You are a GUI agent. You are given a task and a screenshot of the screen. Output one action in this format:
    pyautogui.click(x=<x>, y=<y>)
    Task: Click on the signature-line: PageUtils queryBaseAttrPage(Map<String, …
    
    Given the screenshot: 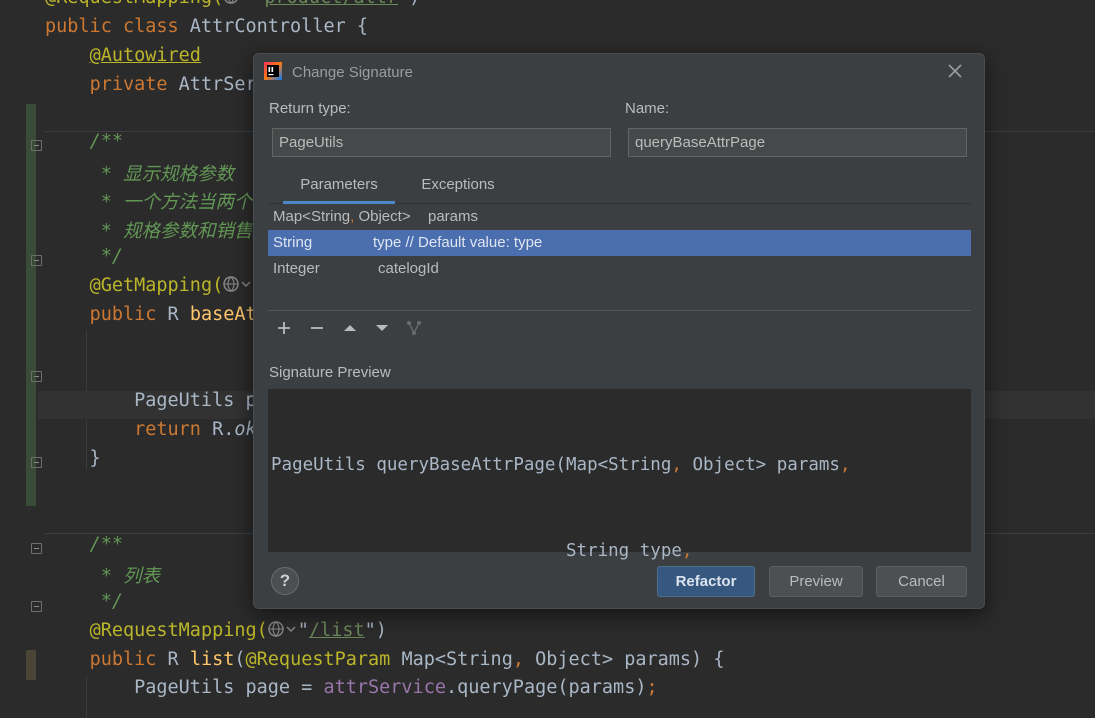 What is the action you would take?
    pyautogui.click(x=561, y=464)
    